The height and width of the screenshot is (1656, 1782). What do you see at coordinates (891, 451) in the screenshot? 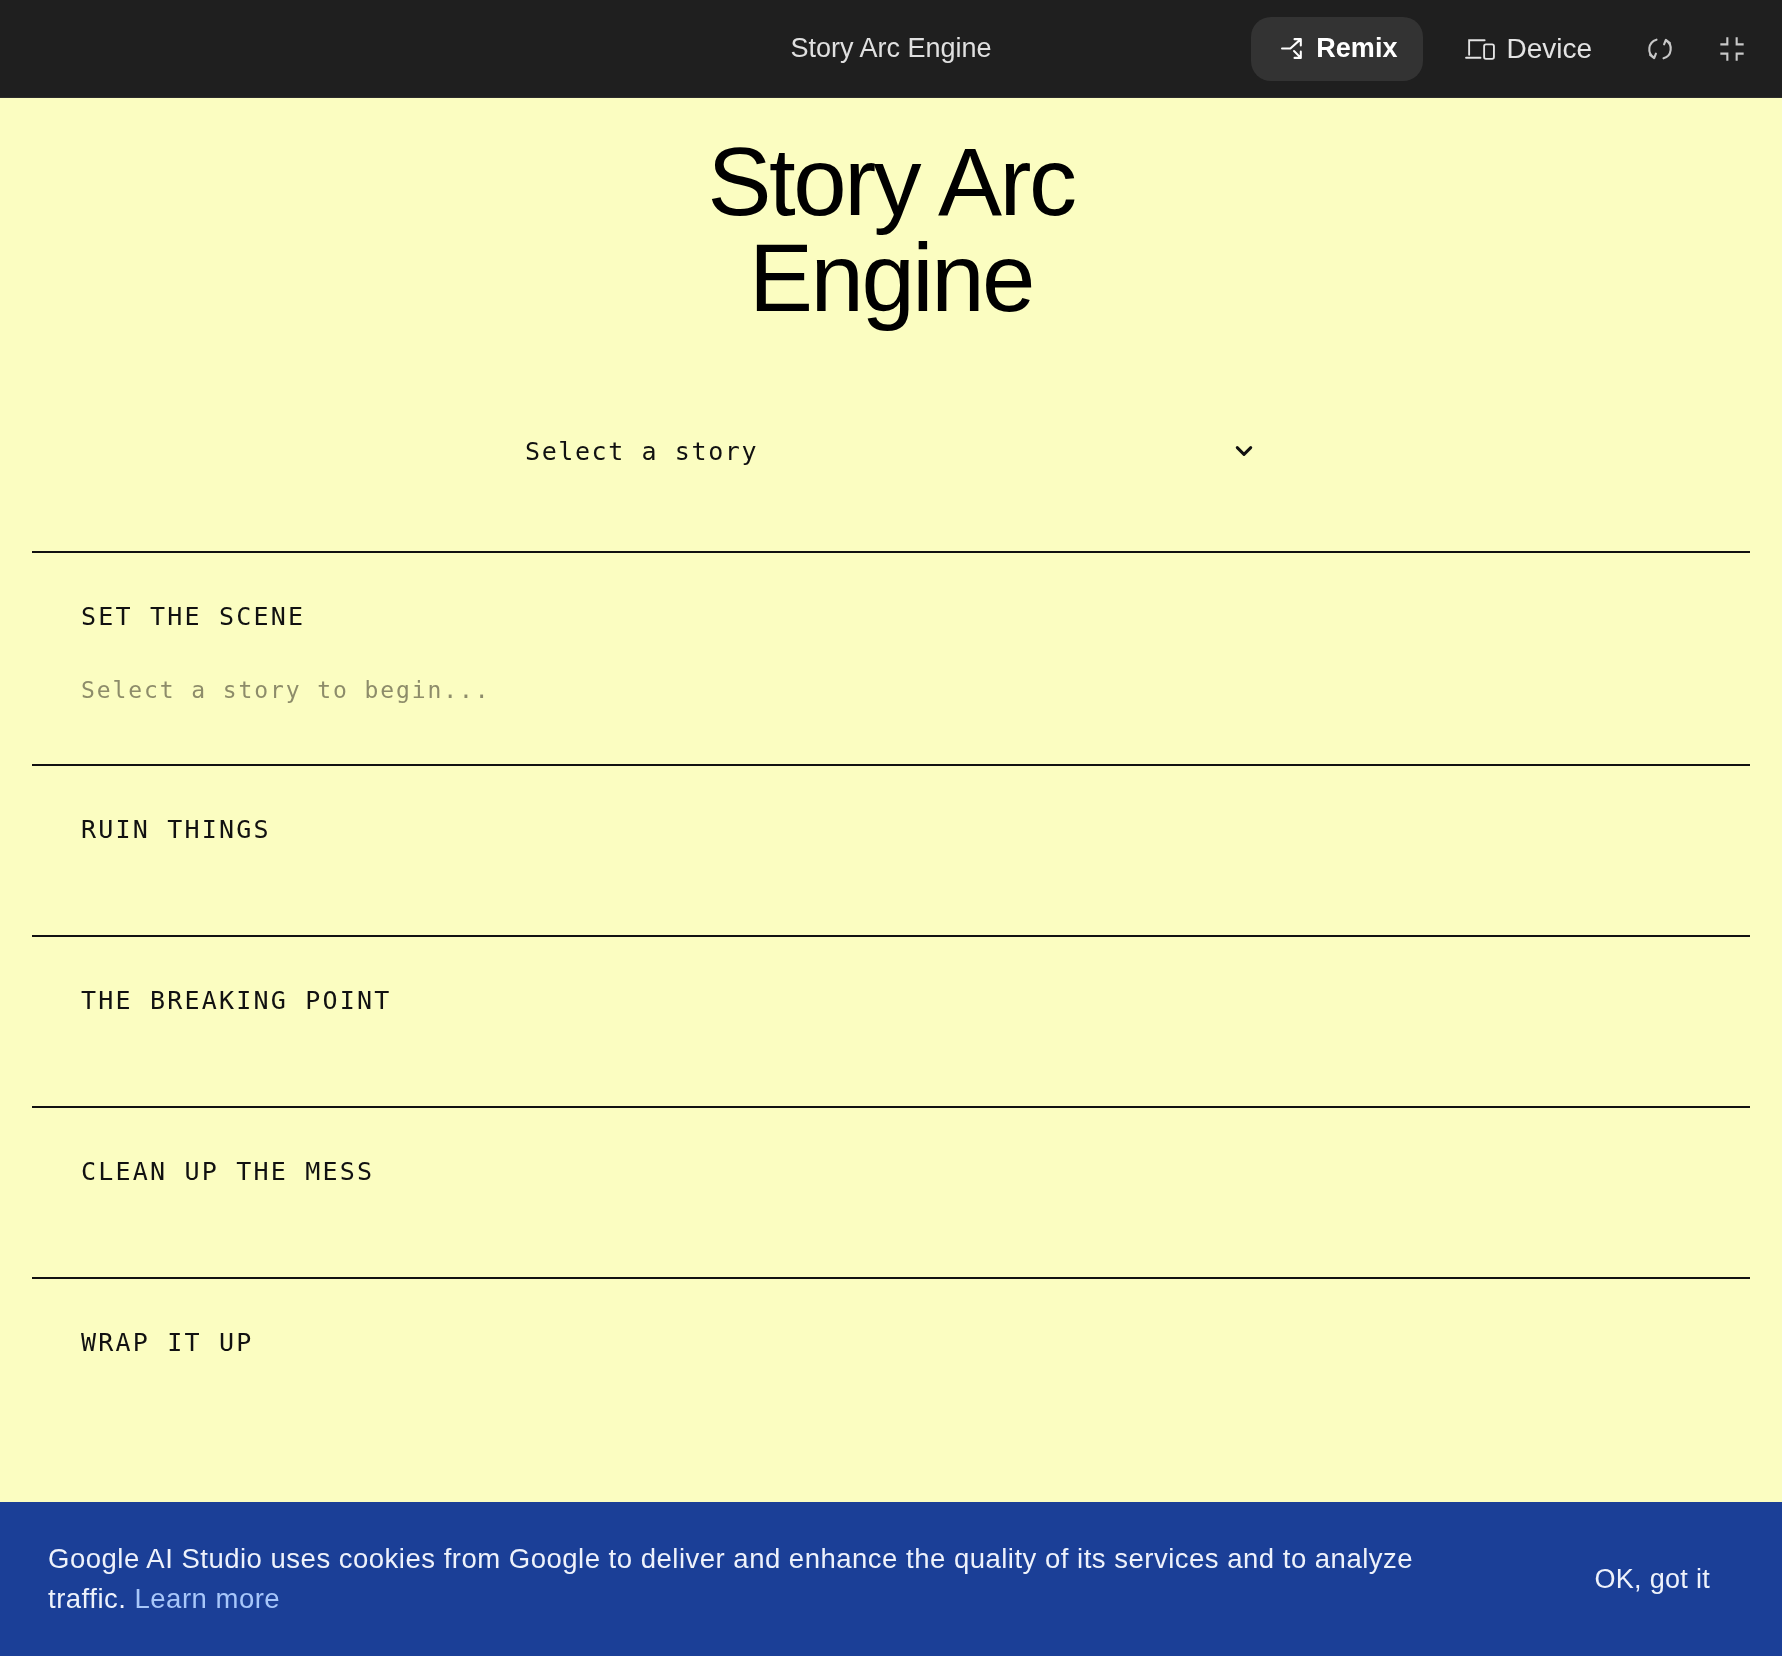
I see `story-select: Select a story` at bounding box center [891, 451].